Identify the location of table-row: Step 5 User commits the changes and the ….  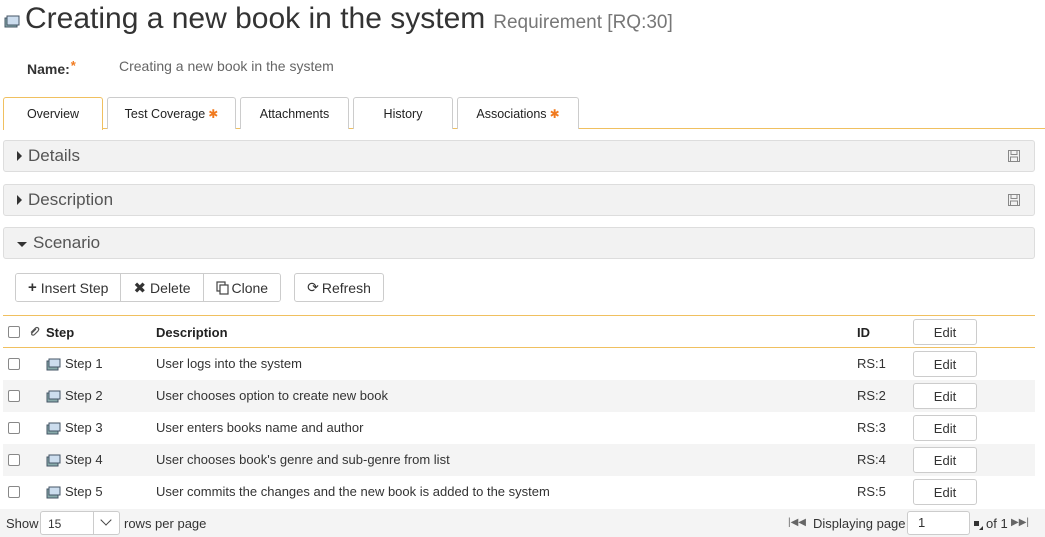
(519, 492).